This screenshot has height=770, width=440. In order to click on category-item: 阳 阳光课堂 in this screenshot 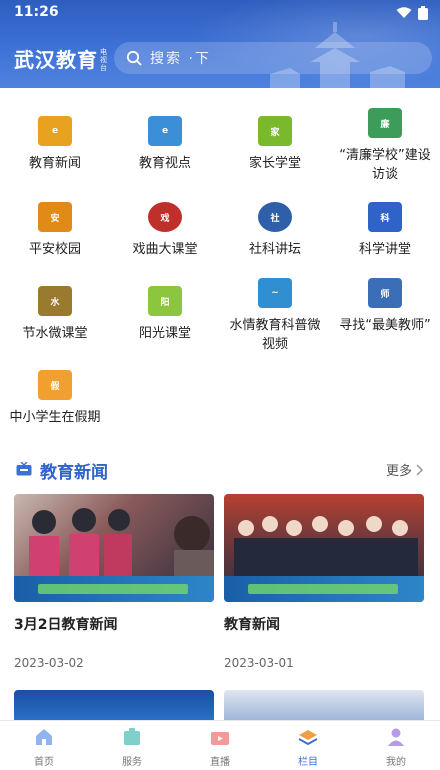, I will do `click(165, 314)`.